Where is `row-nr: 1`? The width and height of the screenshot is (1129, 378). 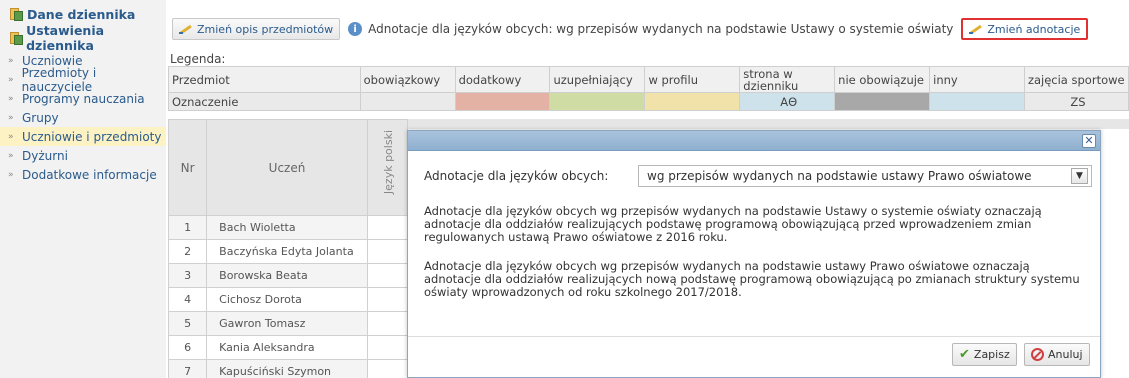
row-nr: 1 is located at coordinates (187, 227).